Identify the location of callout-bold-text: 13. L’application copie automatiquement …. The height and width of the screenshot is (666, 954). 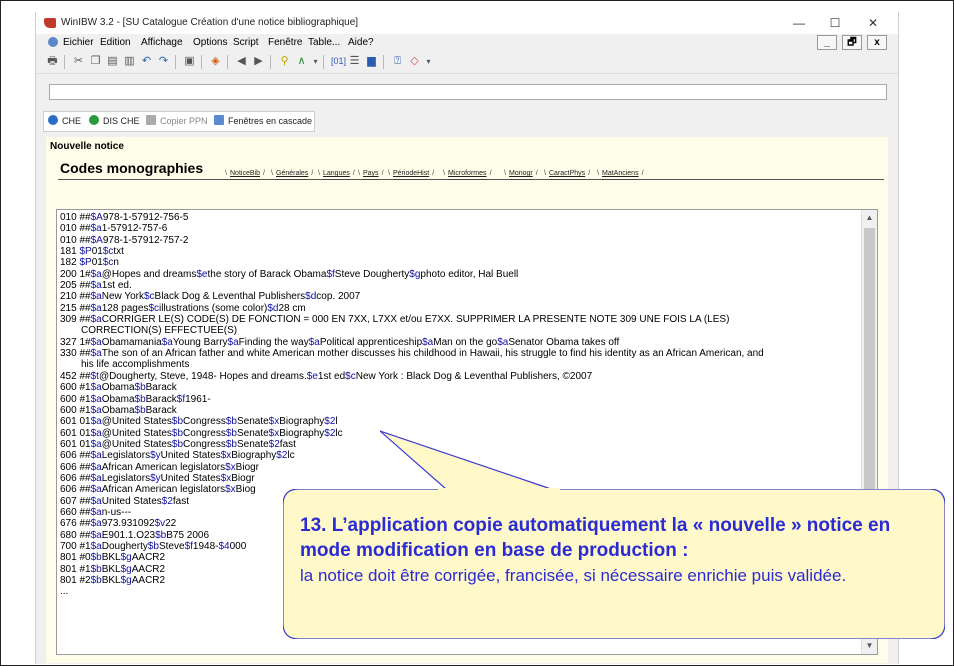
(595, 538).